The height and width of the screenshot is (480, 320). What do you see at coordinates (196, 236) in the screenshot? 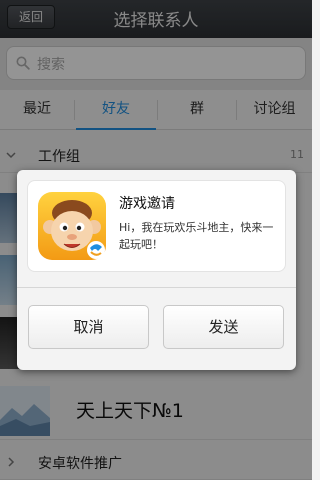
I see `card-message: Hi，我在玩欢乐斗地主，快来一起玩吧！` at bounding box center [196, 236].